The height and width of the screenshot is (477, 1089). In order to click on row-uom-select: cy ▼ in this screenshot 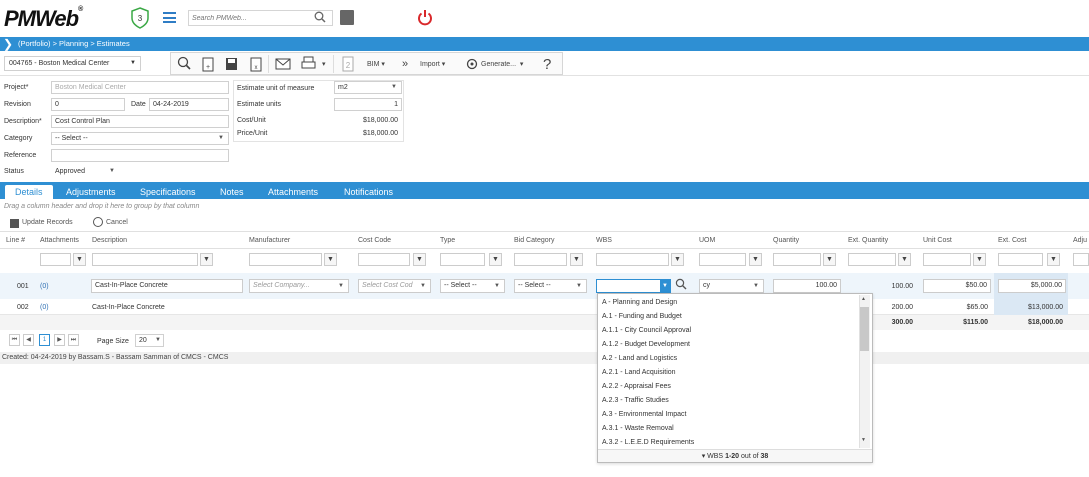, I will do `click(731, 286)`.